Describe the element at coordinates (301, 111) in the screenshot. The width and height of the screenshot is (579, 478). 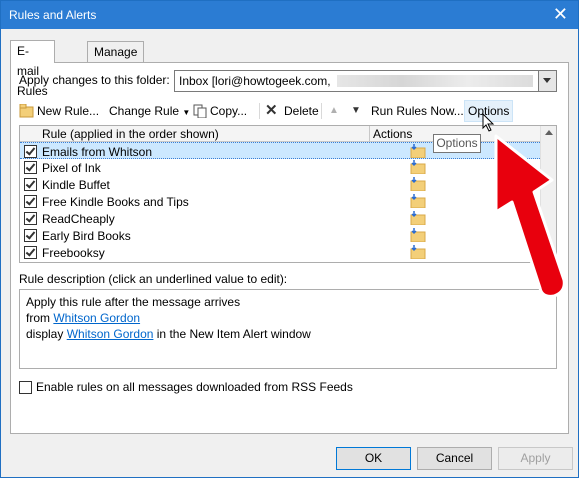
I see `delete-label: Delete` at that location.